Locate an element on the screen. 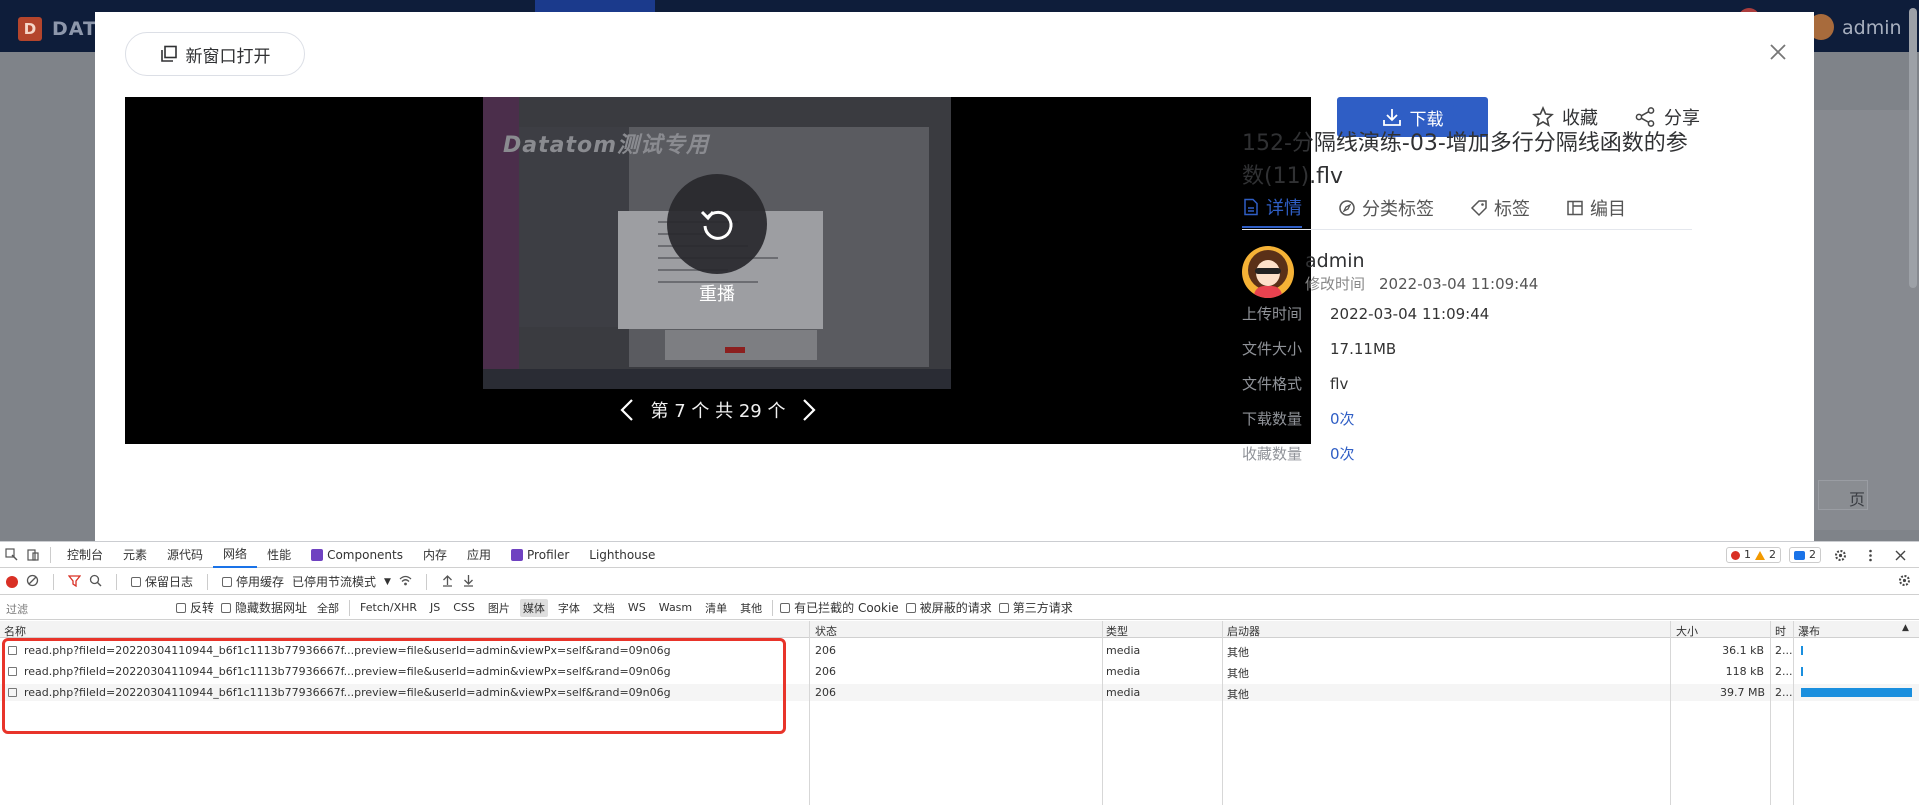 The image size is (1919, 805). download-har-icon is located at coordinates (468, 582).